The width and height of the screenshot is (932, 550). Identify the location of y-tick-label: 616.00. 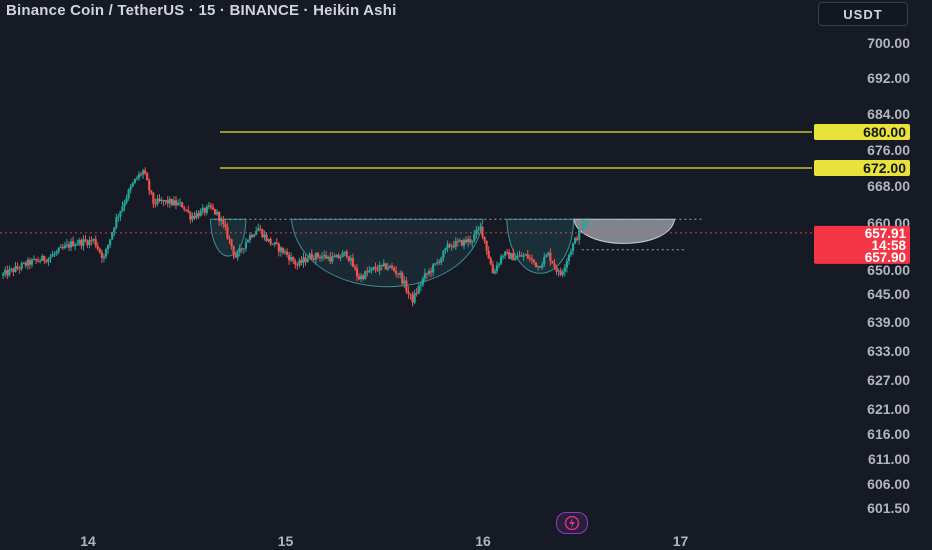
(888, 434).